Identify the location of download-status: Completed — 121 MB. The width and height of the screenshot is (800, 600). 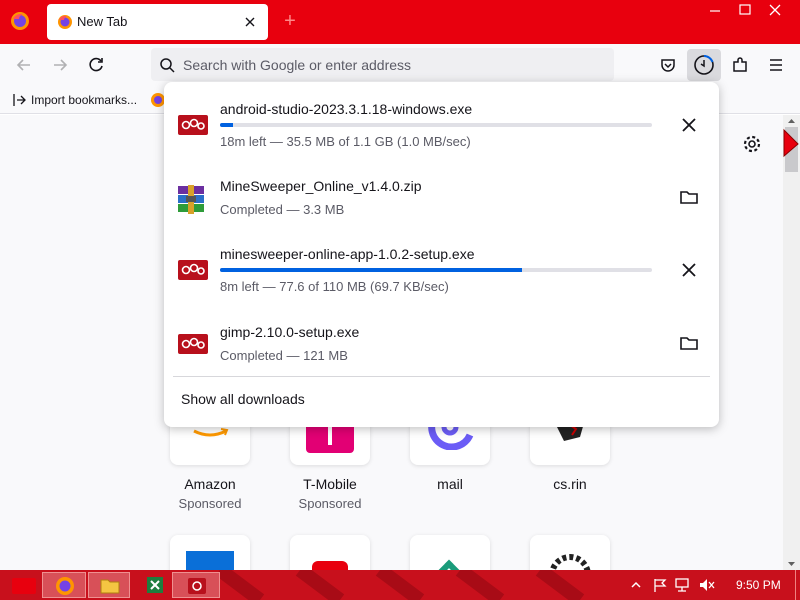
(284, 355).